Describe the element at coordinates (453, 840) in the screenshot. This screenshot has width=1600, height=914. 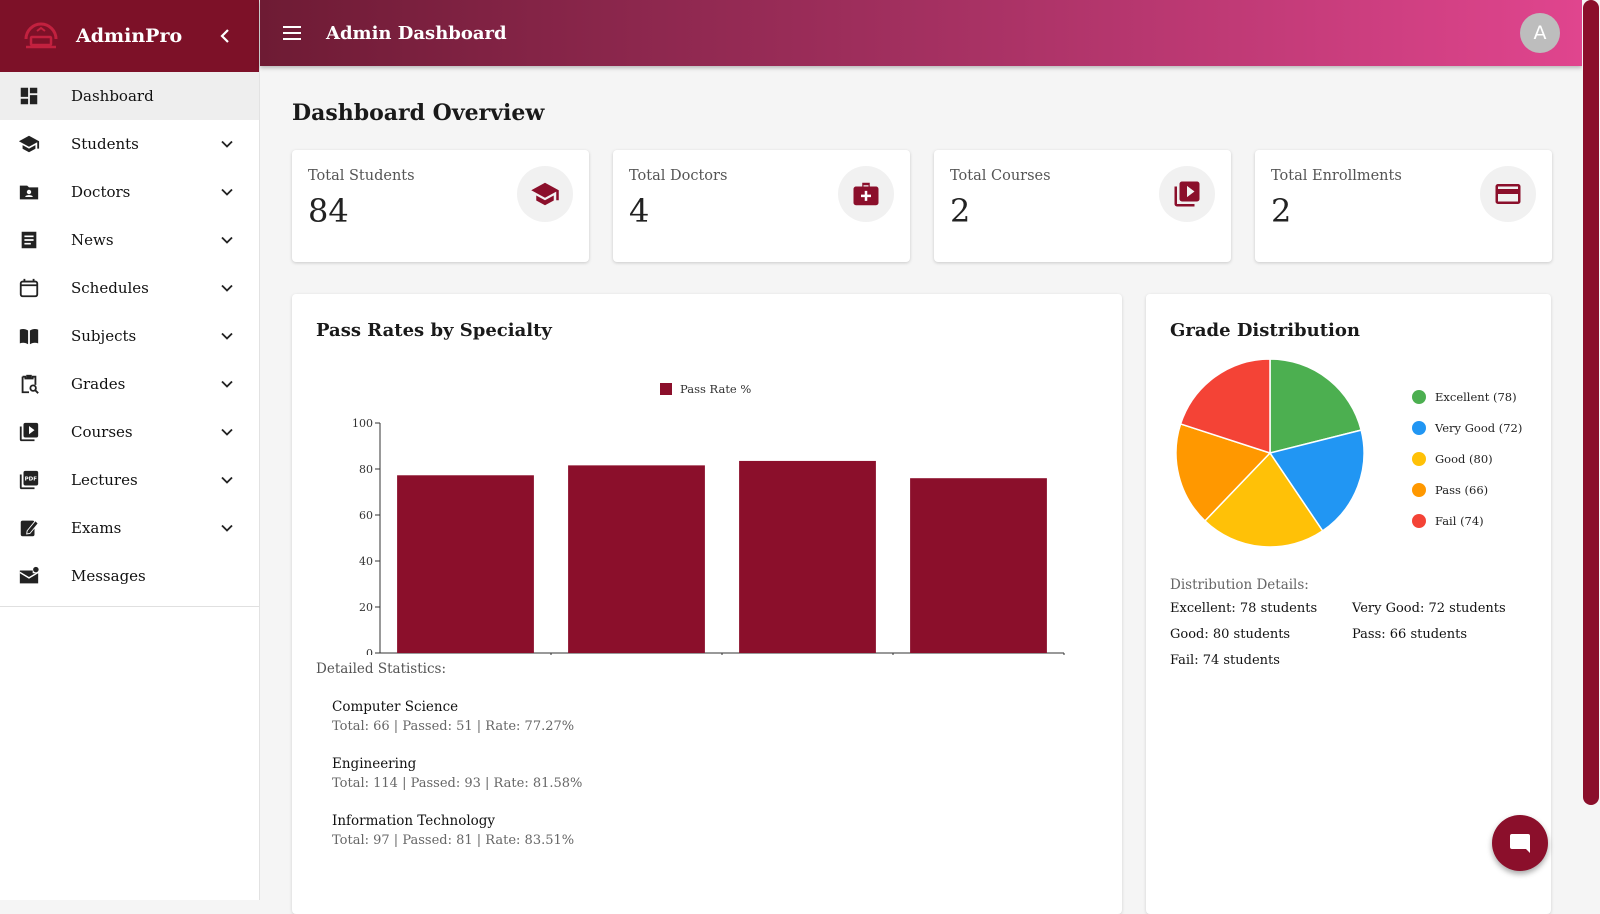
I see `specialty-stats: Total: 97 | Passed: 81 | Rate: 83.51%` at that location.